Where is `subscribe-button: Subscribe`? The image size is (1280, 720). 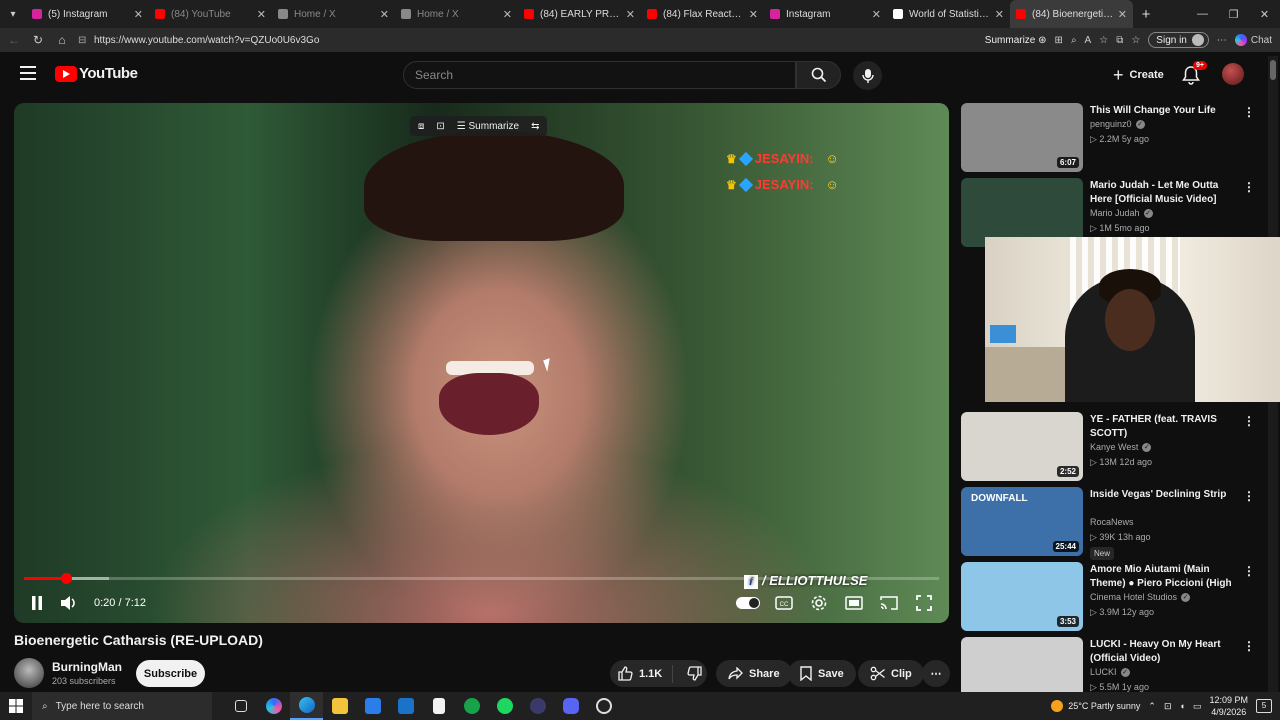
subscribe-button: Subscribe is located at coordinates (170, 673).